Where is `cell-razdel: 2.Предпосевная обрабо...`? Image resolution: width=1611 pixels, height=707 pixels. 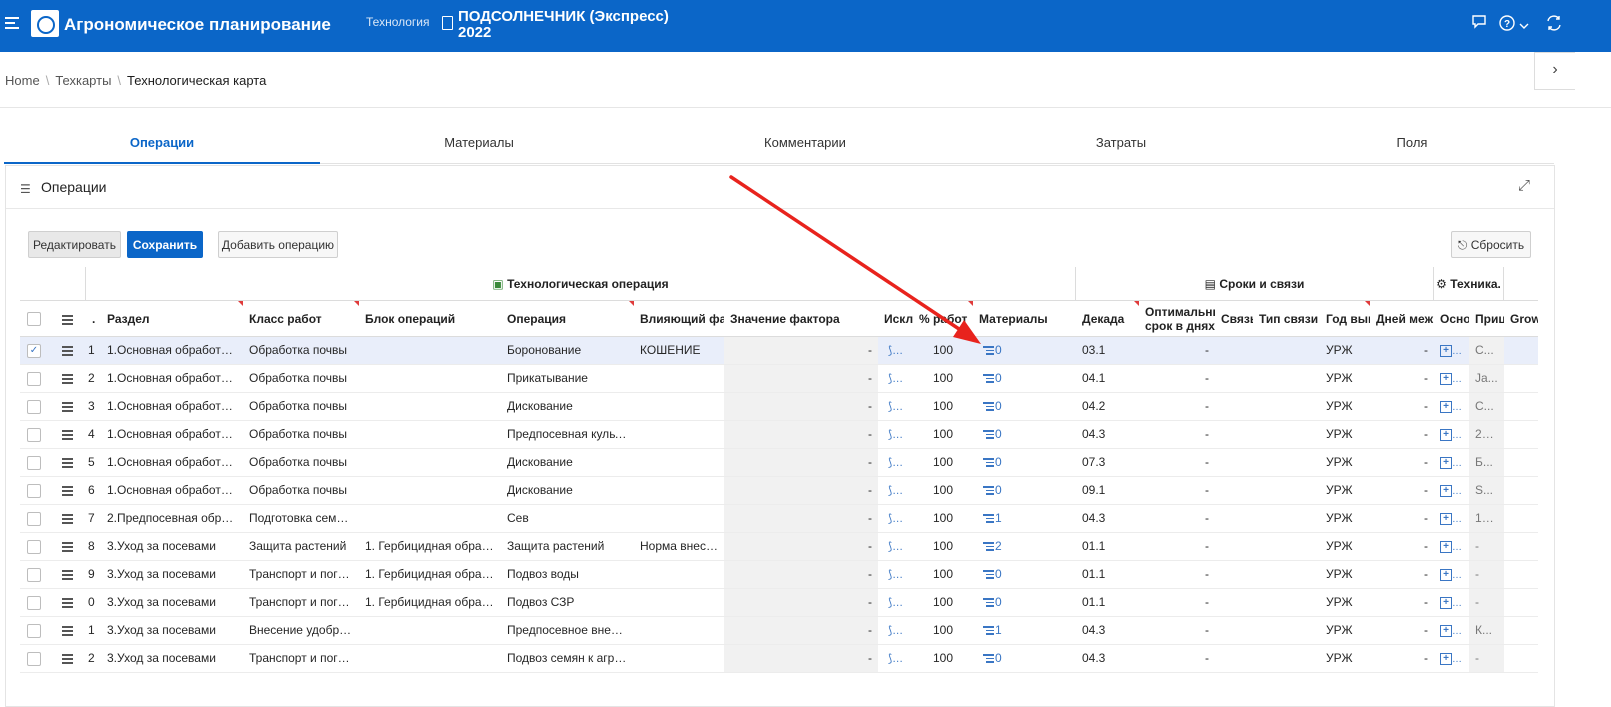
cell-razdel: 2.Предпосевная обрабо... is located at coordinates (172, 518).